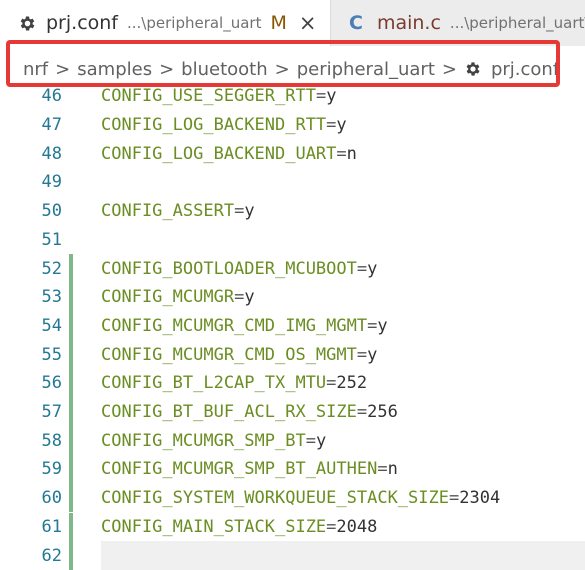  I want to click on code-line: 61 CONFIG_MAIN_STACK_SIZE=2048, so click(292, 527).